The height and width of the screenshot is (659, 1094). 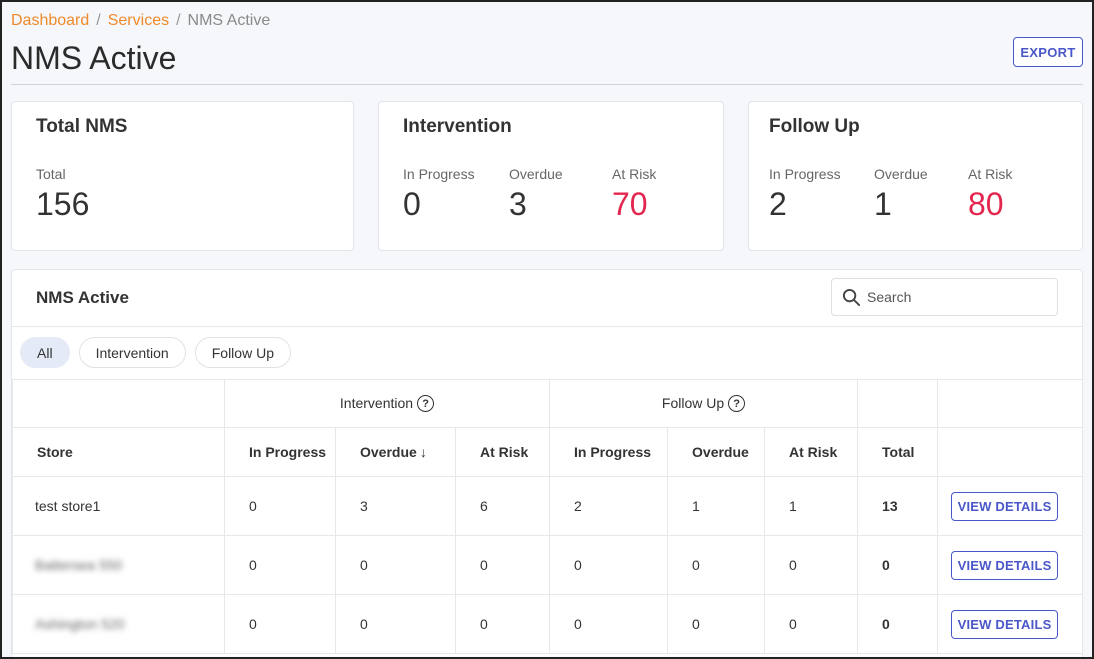 I want to click on intervention-at-risk-stat: At Risk 70, so click(x=634, y=194).